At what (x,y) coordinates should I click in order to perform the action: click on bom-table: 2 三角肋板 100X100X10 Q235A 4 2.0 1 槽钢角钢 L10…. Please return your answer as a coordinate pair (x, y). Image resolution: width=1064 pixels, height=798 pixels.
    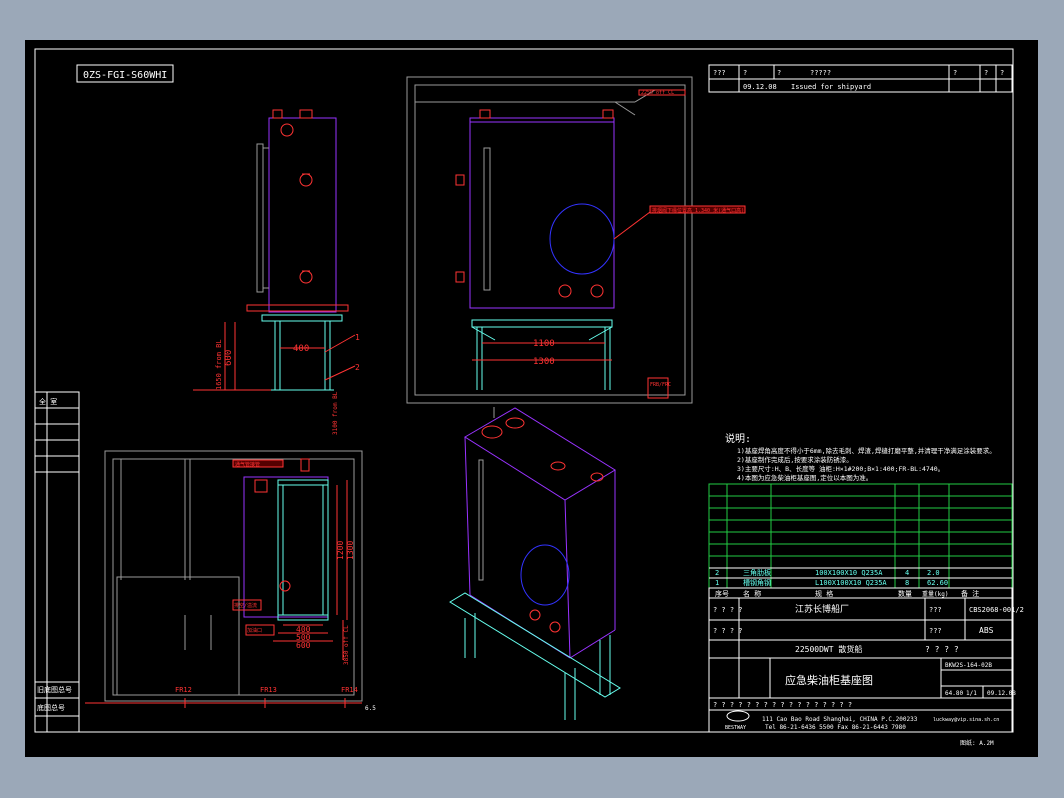
    Looking at the image, I should click on (860, 541).